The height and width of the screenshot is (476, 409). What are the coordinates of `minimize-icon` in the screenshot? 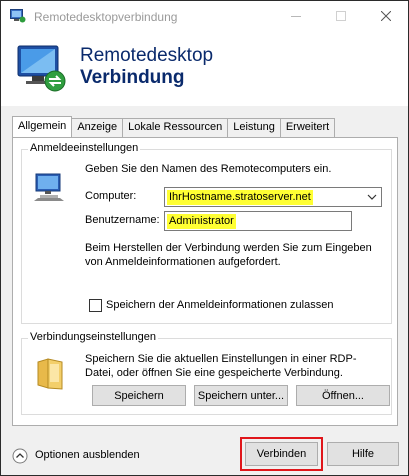 It's located at (295, 16).